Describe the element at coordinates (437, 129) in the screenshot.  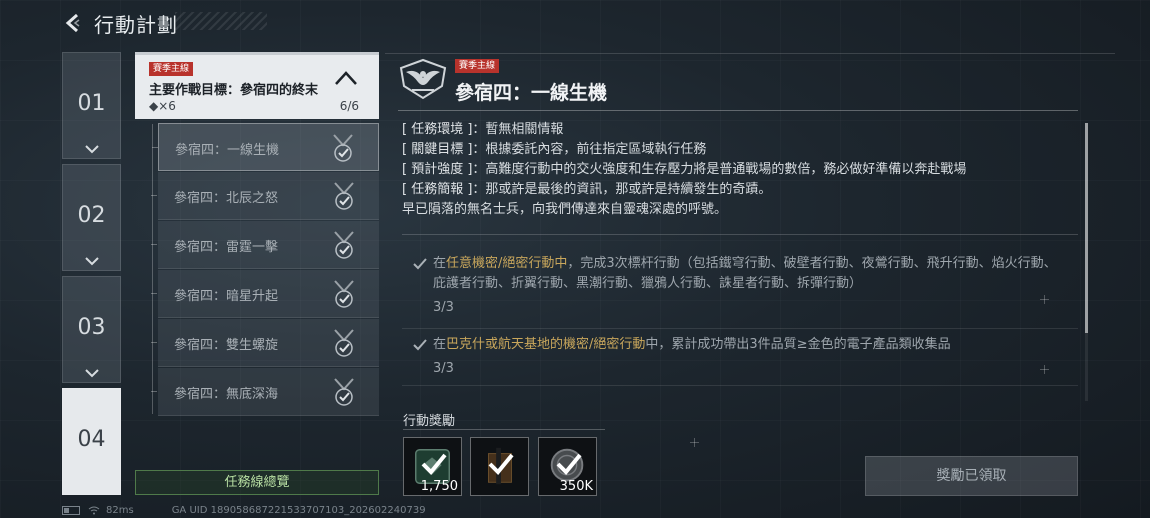
I see `briefing-key: [ 任務環境 ]` at that location.